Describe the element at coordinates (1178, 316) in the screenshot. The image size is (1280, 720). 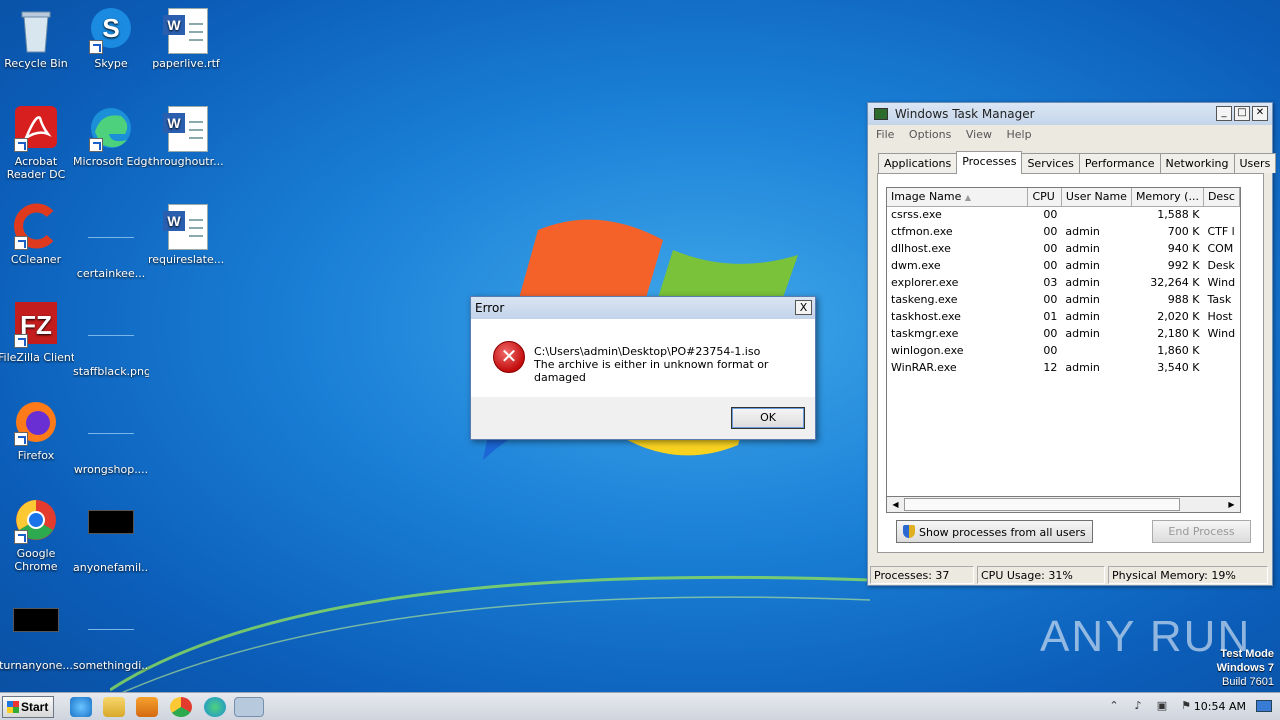
I see `process-memory: 2,020 K` at that location.